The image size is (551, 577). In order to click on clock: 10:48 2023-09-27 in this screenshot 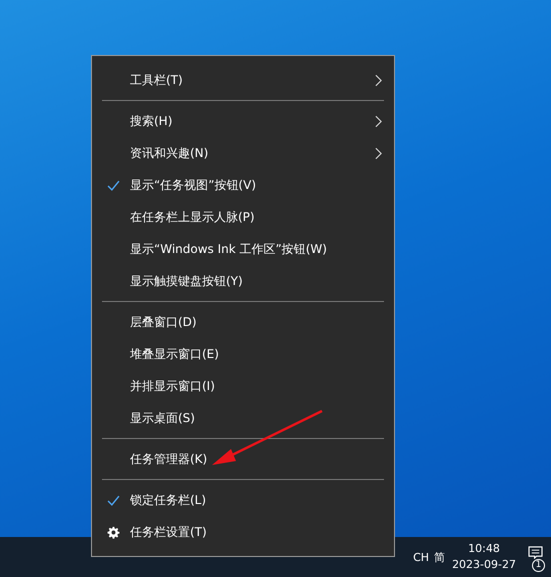, I will do `click(484, 557)`.